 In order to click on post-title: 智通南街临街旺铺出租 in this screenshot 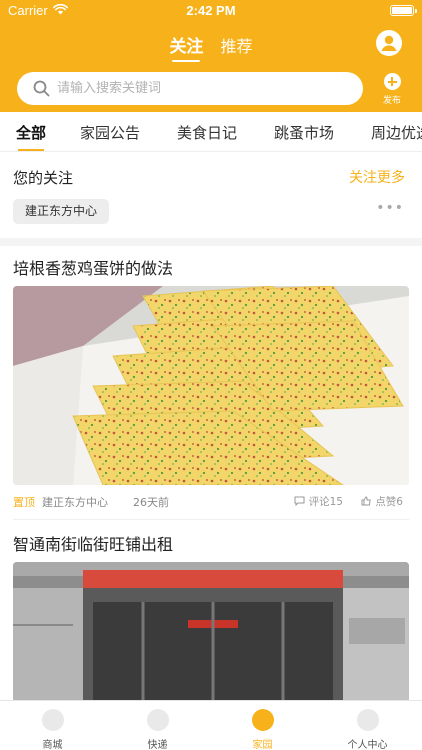, I will do `click(93, 543)`.